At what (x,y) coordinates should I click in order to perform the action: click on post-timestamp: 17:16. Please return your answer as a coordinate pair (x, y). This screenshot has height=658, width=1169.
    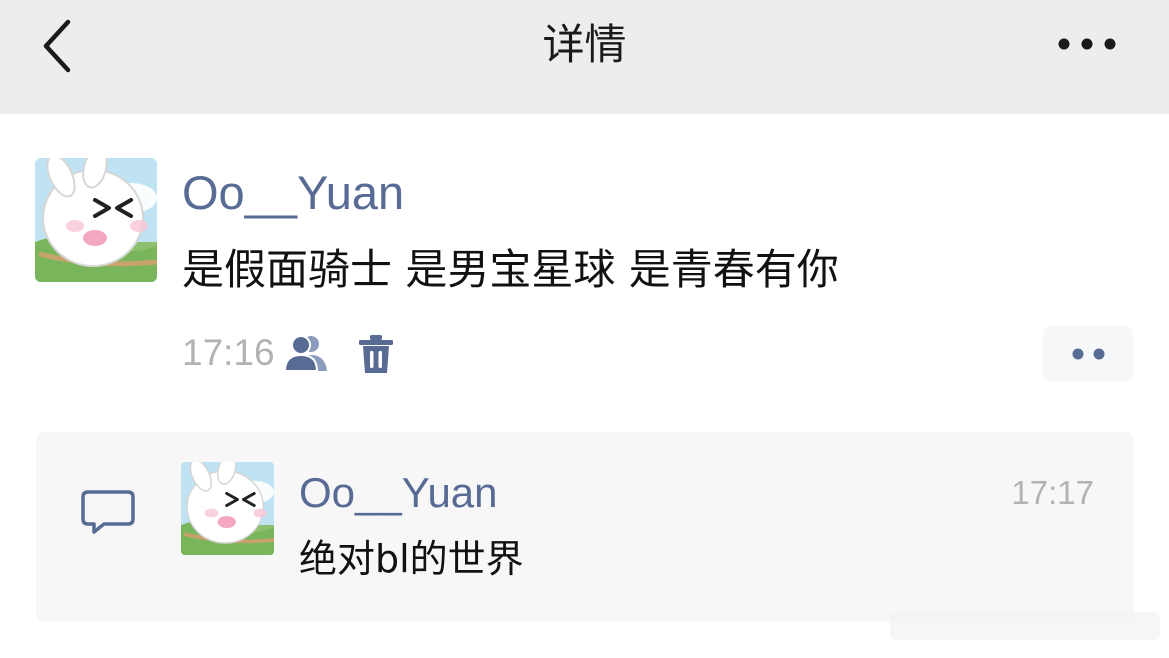
    Looking at the image, I should click on (228, 352).